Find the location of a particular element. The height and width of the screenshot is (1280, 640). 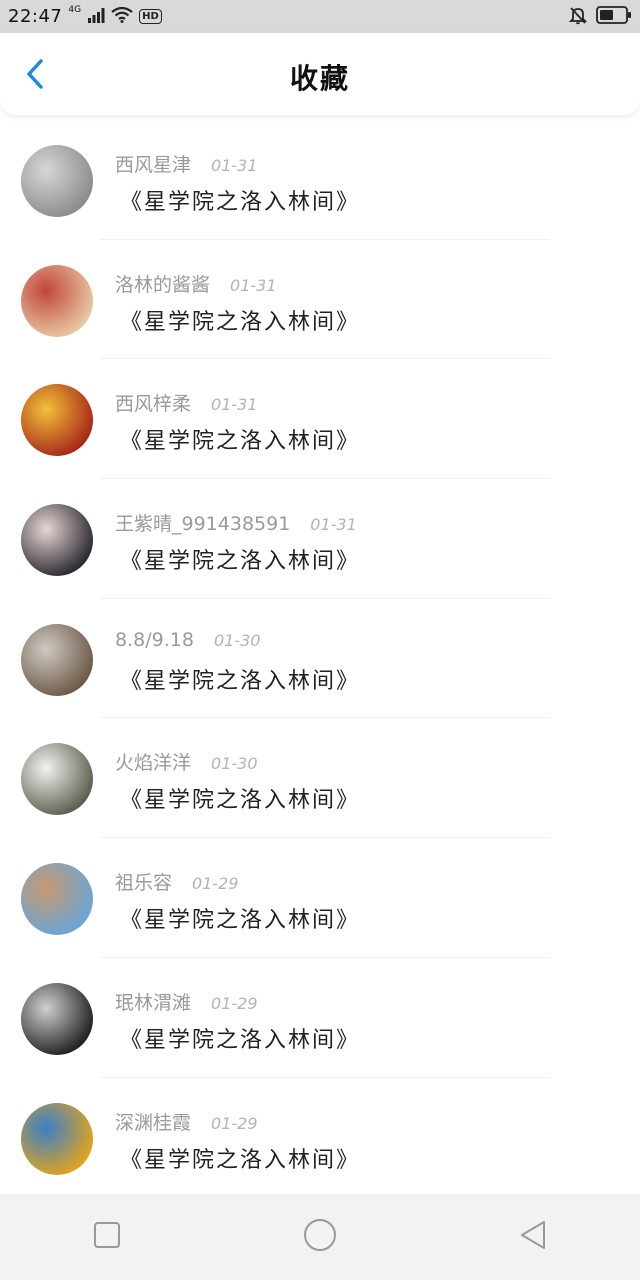

username: 洛林的酱酱 is located at coordinates (162, 283).